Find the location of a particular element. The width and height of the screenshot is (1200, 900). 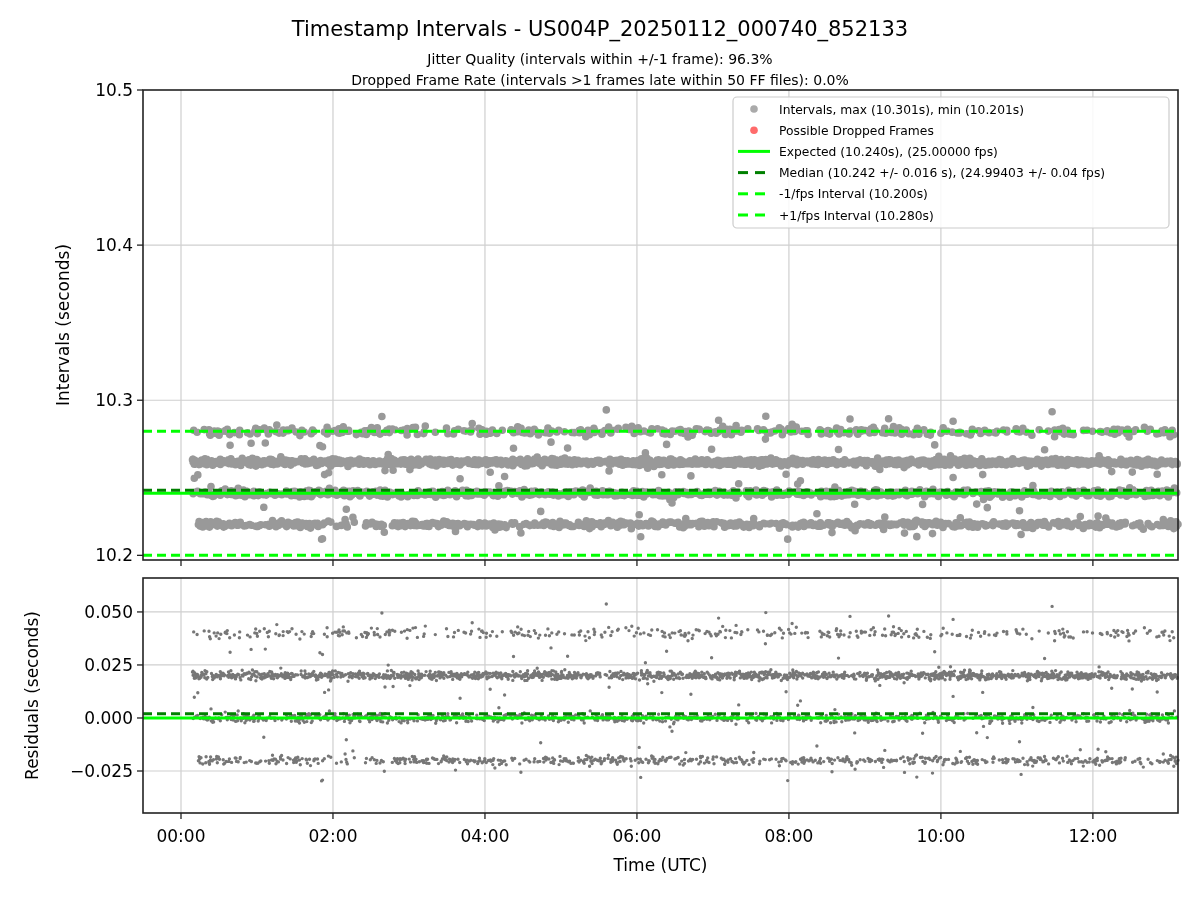

tick-label: −0.025 is located at coordinates (101, 771).